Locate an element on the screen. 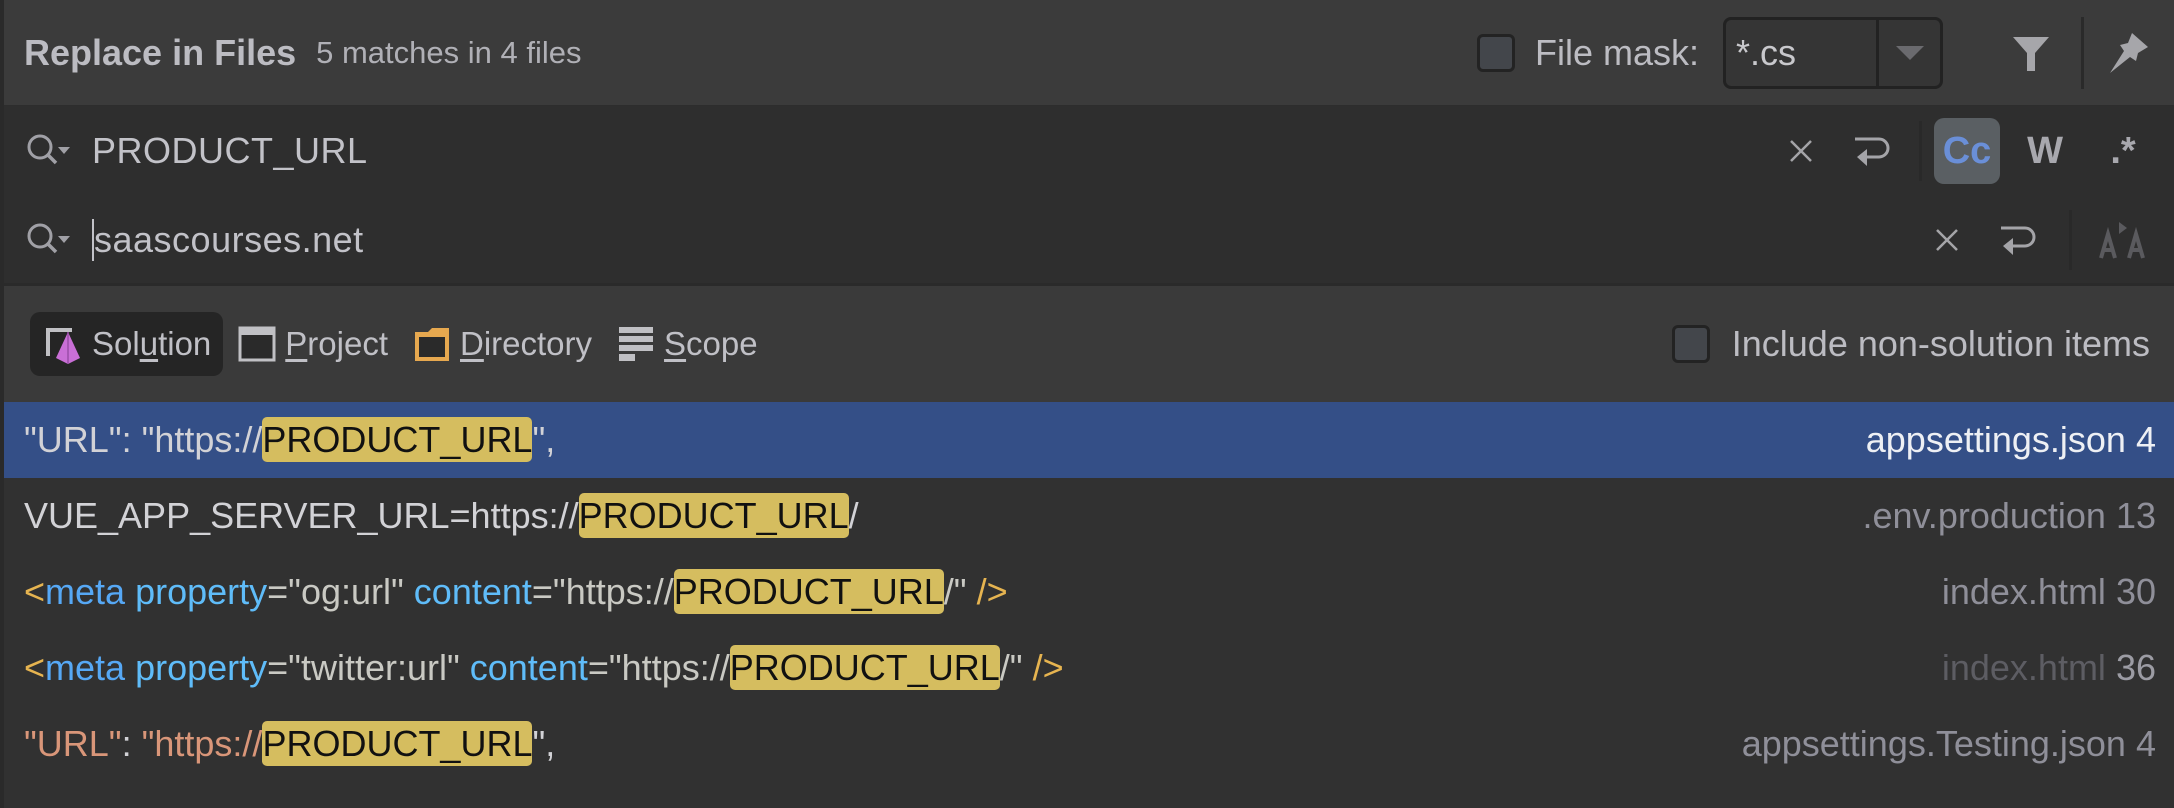 This screenshot has height=808, width=2174. result-file-name: appsettings.Testing.json is located at coordinates (1933, 743).